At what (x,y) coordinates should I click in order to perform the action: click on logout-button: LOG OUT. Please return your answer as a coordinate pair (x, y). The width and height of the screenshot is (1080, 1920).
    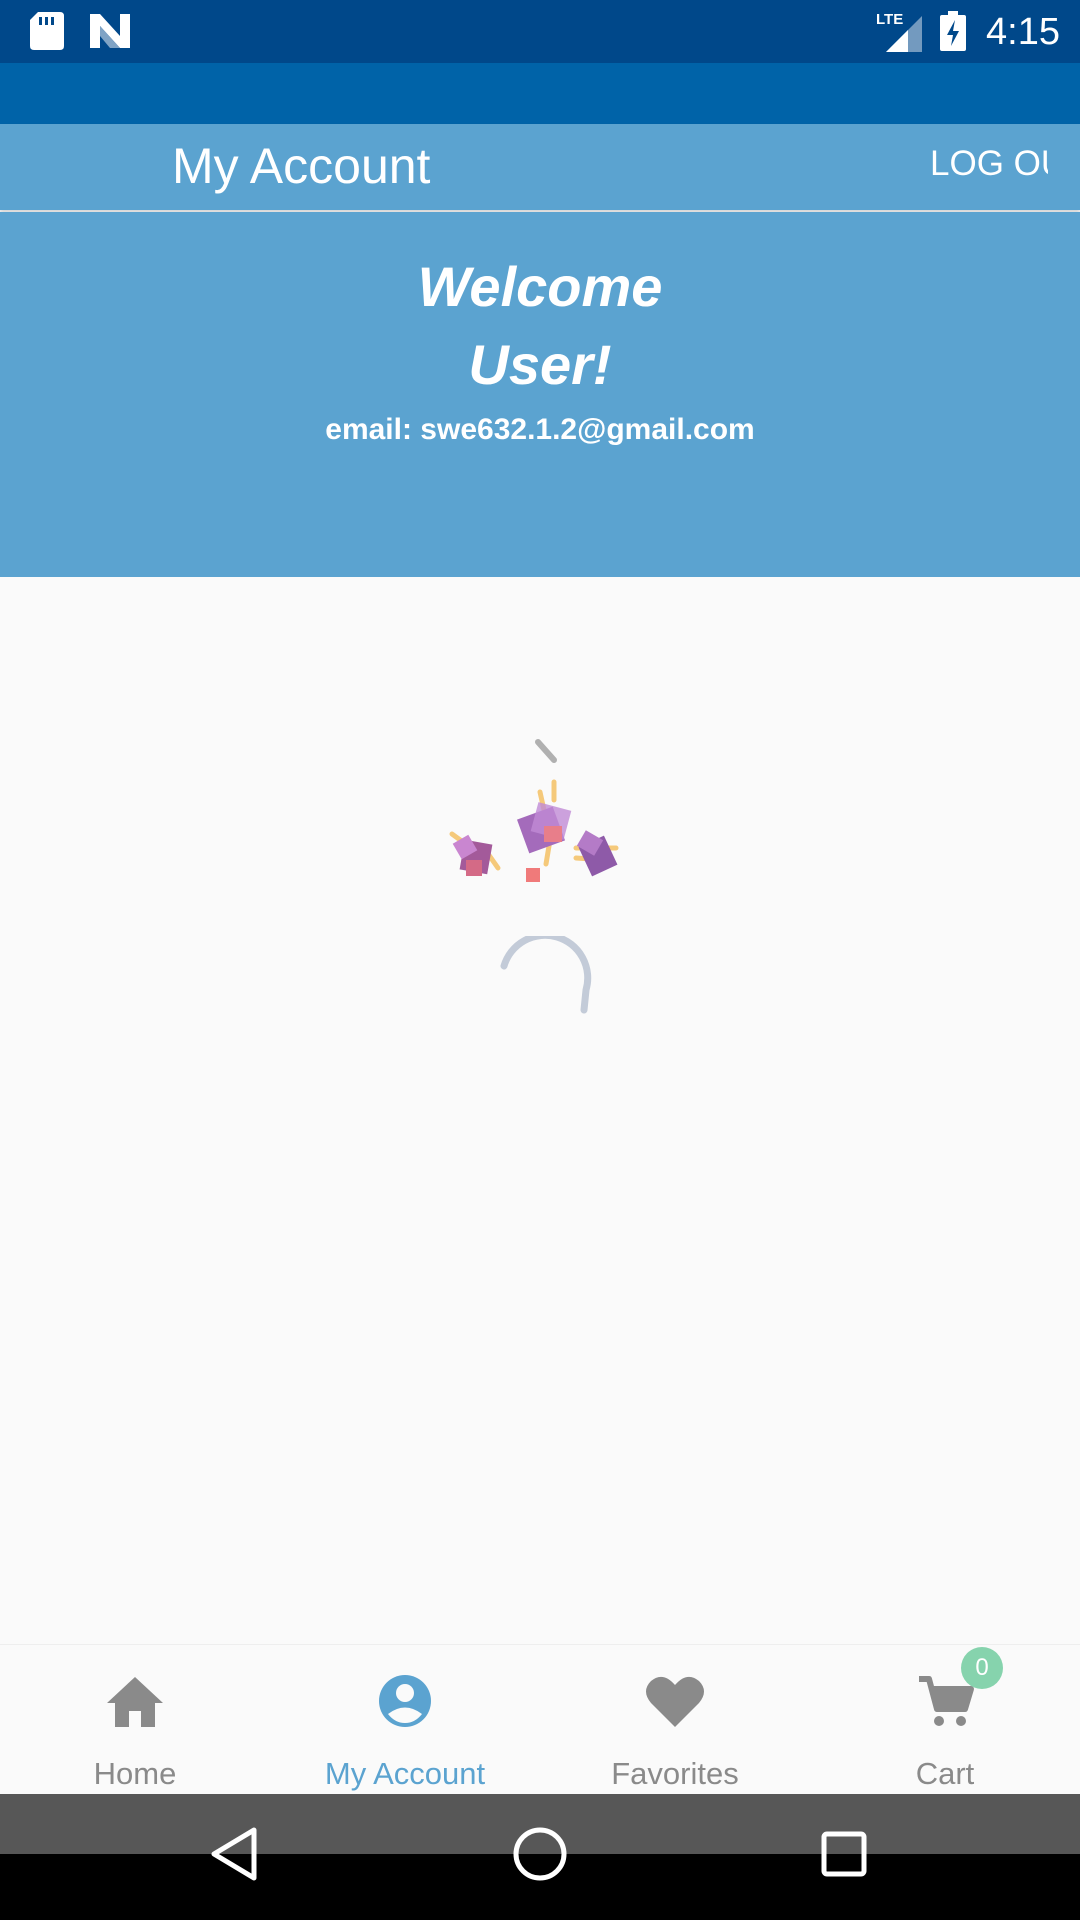
    Looking at the image, I should click on (989, 164).